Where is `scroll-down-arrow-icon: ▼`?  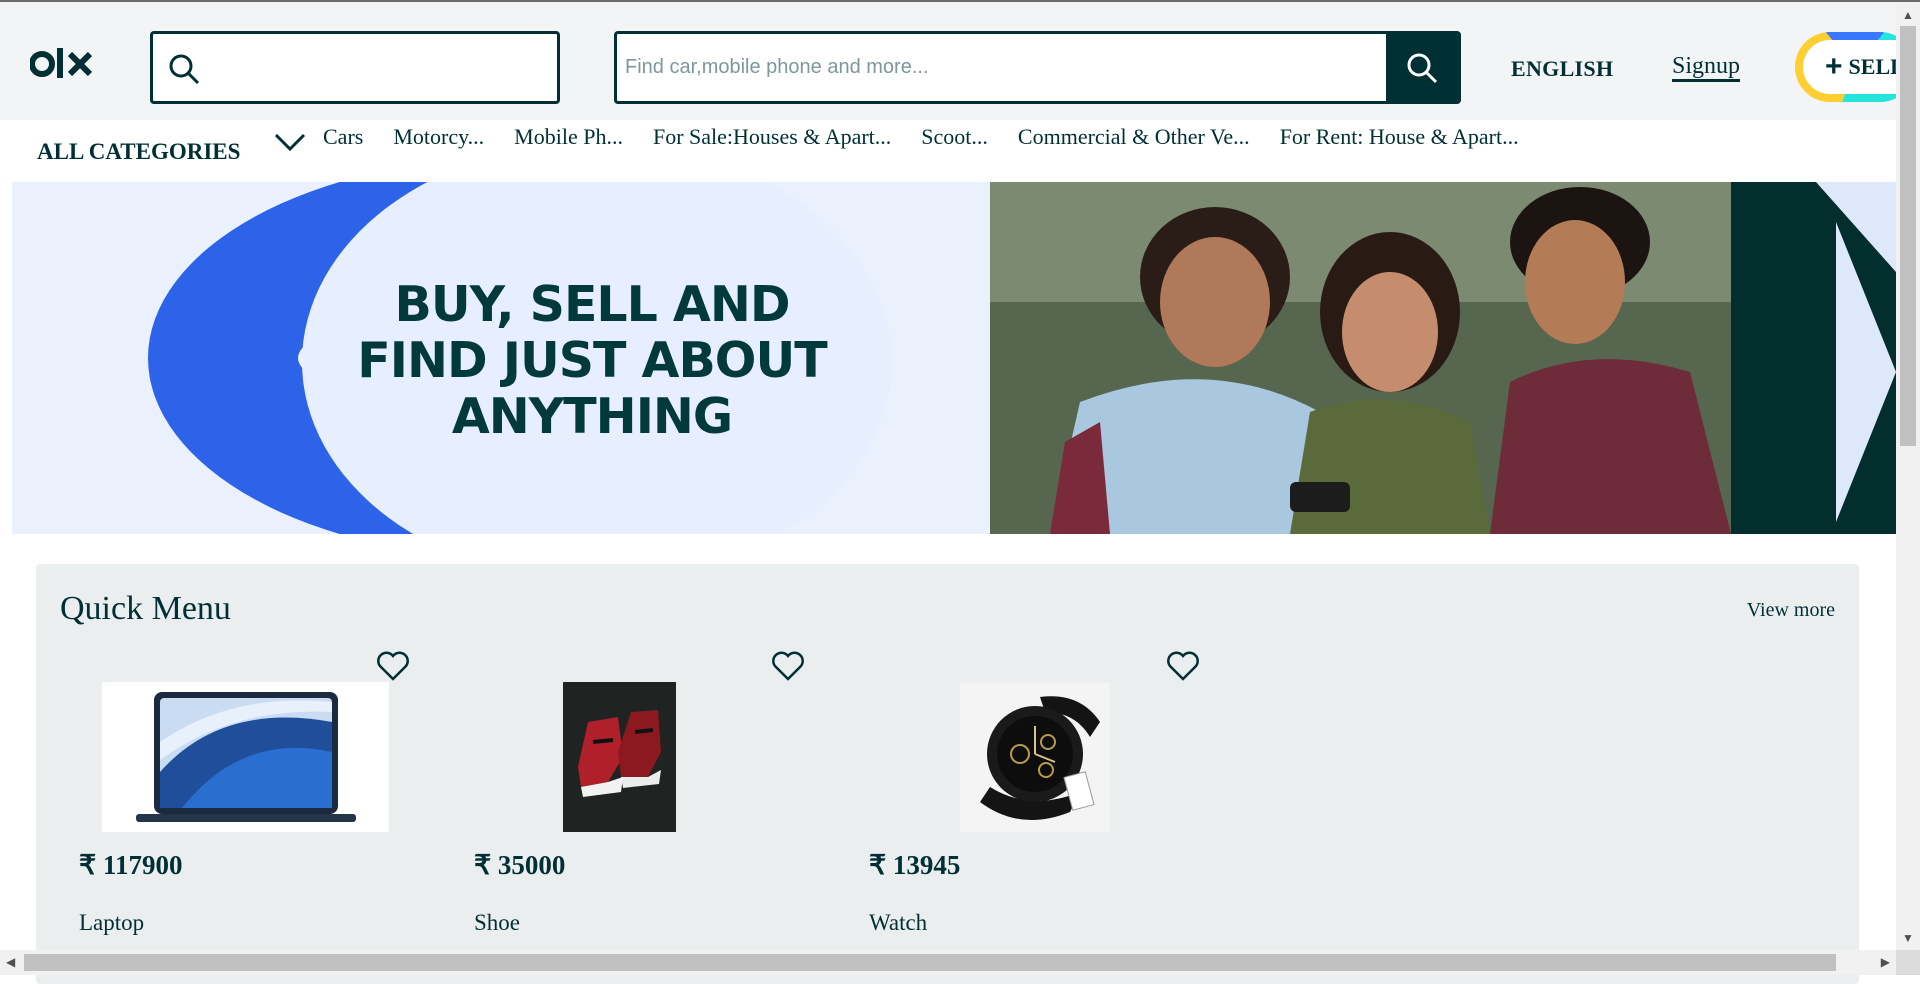
scroll-down-arrow-icon: ▼ is located at coordinates (1908, 938).